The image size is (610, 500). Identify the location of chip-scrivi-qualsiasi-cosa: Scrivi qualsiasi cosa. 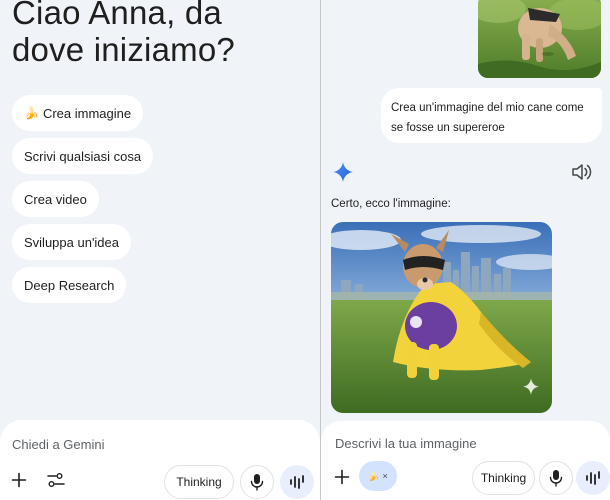
(83, 156).